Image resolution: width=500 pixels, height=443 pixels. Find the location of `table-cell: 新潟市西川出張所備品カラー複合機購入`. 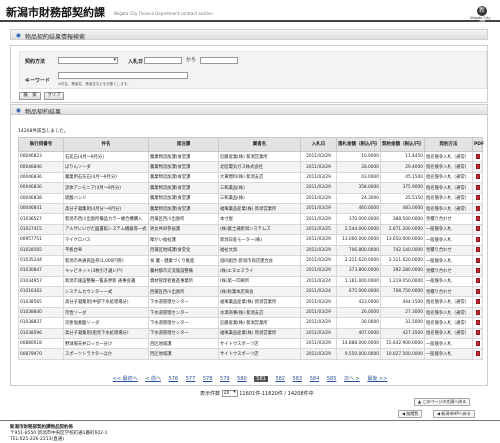

table-cell: 新潟市西川出張所備品カラー複合機購入 is located at coordinates (106, 219).